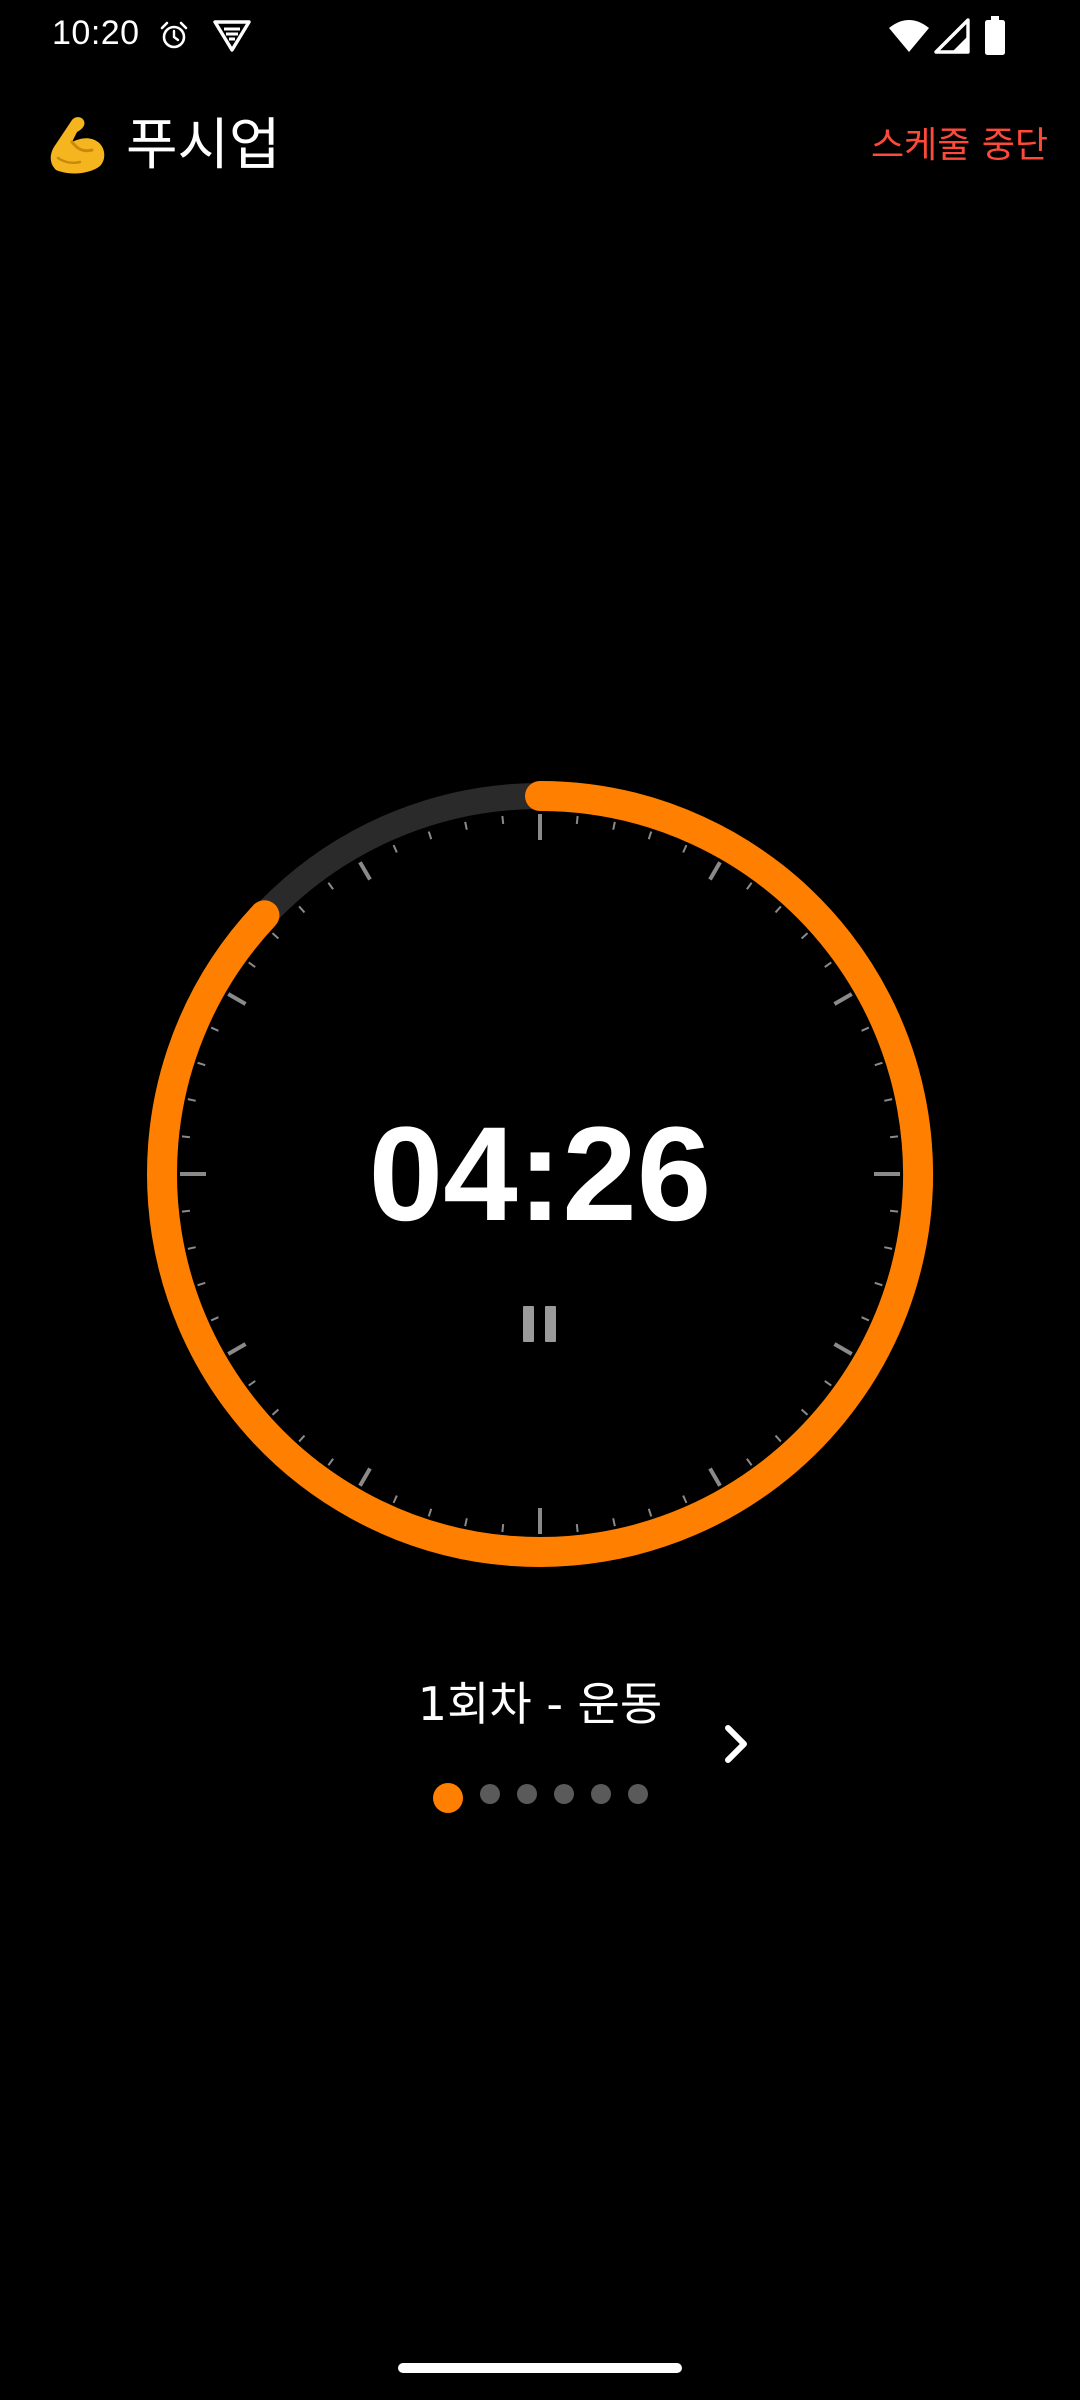 Image resolution: width=1080 pixels, height=2400 pixels. What do you see at coordinates (540, 1798) in the screenshot?
I see `page-indicator` at bounding box center [540, 1798].